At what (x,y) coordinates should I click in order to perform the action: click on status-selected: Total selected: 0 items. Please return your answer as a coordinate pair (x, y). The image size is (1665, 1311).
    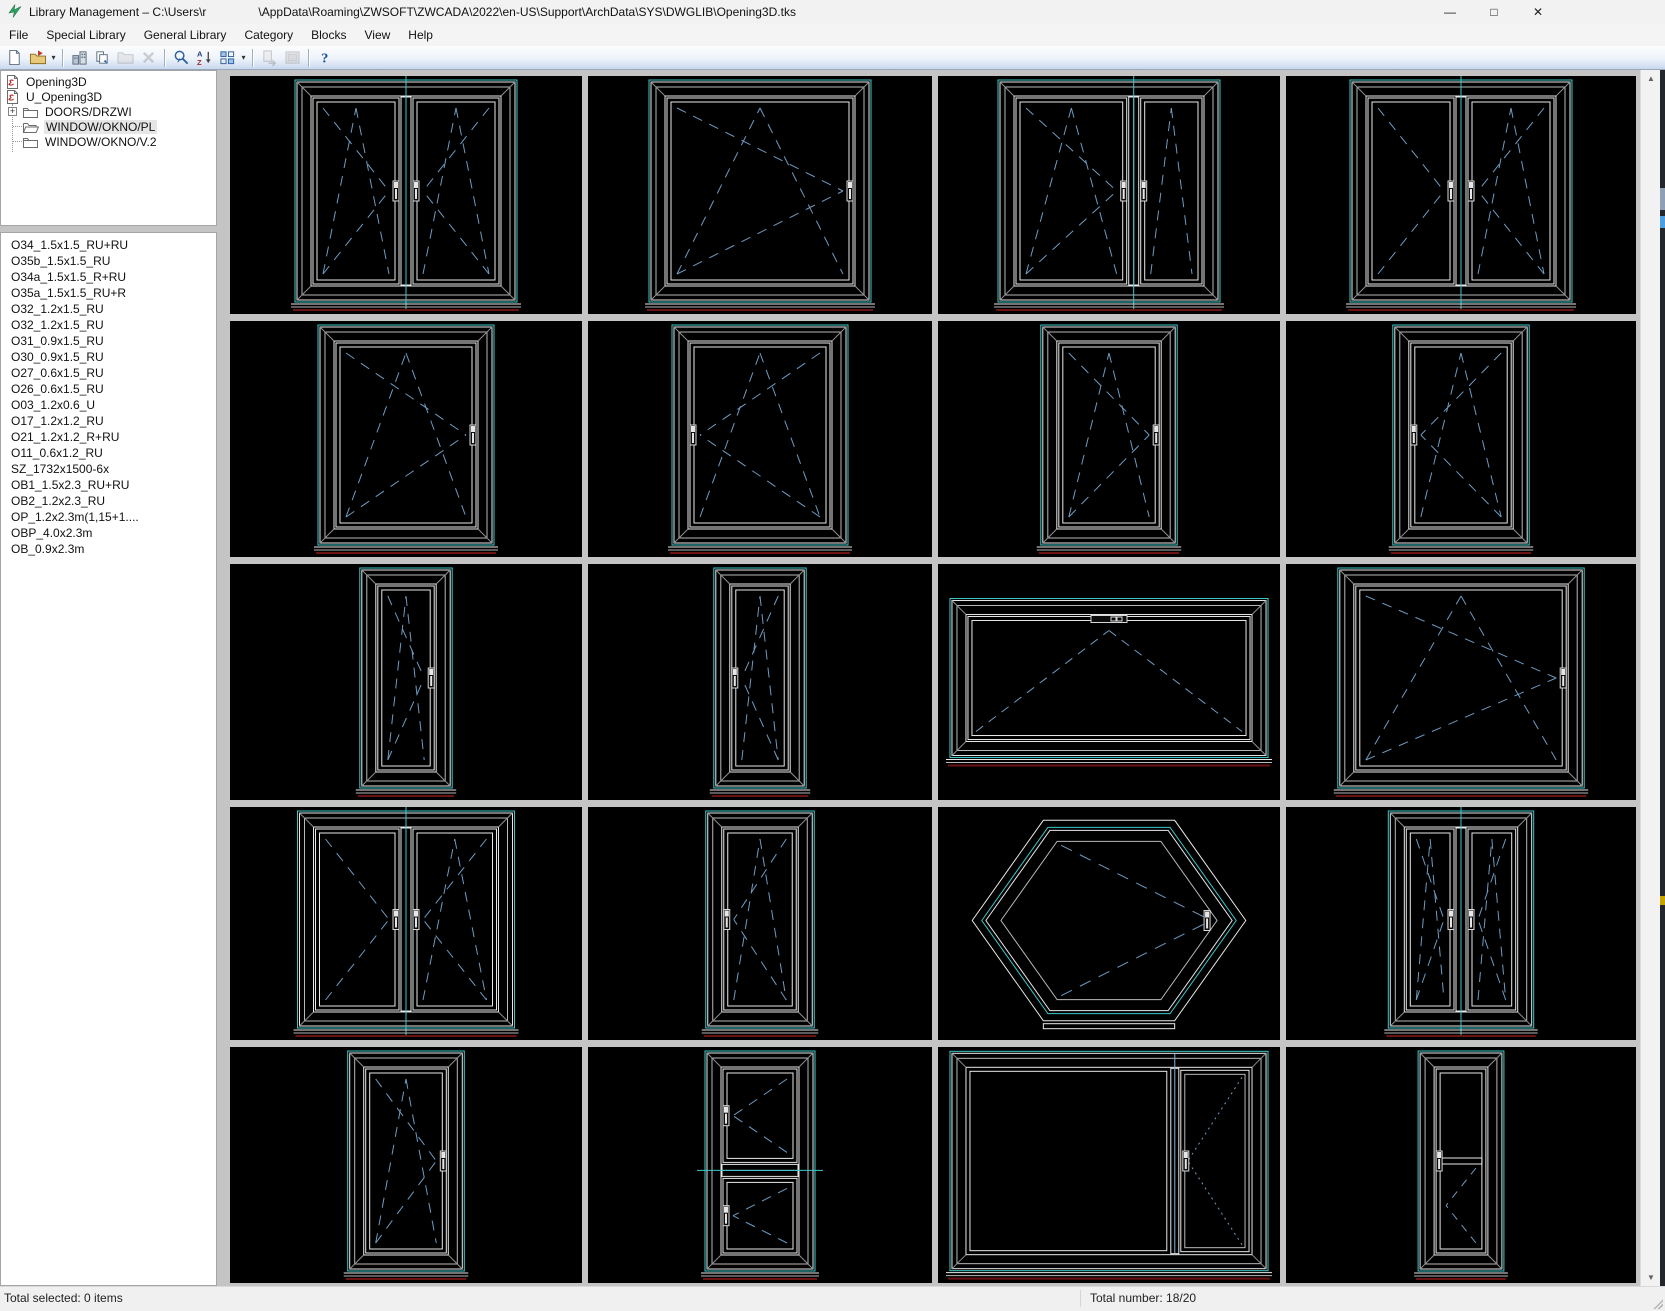
    Looking at the image, I should click on (63, 1298).